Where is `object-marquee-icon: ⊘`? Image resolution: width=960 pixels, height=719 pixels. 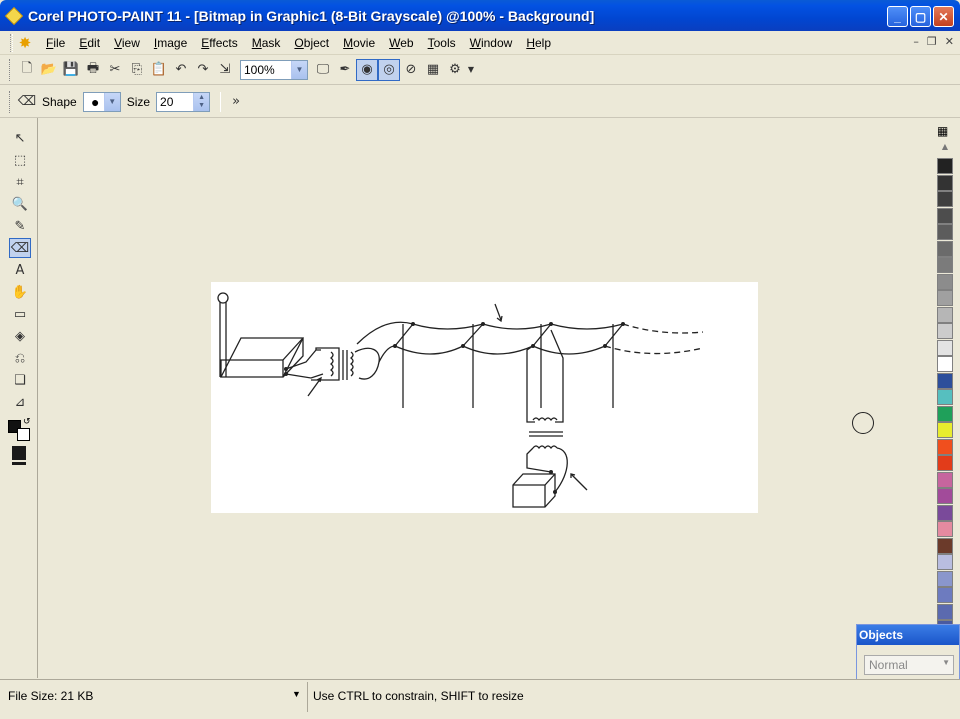
object-marquee-icon: ⊘ is located at coordinates (411, 70).